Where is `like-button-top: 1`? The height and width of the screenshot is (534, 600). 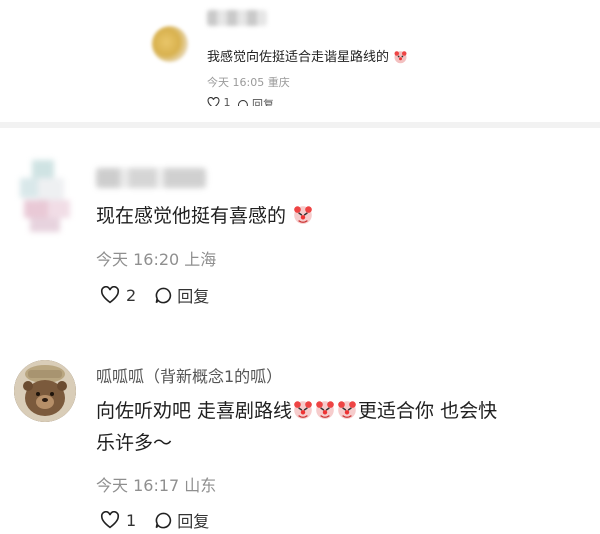 like-button-top: 1 is located at coordinates (219, 101).